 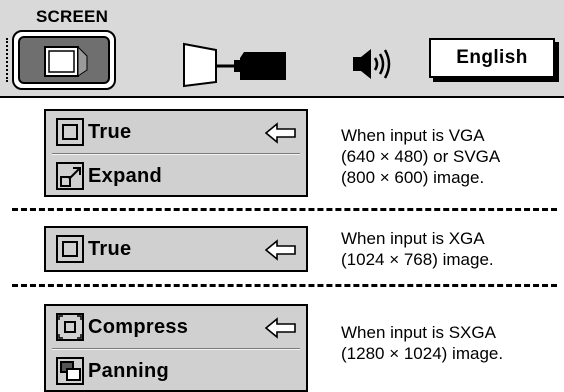 I want to click on option-panel-sxga: Compress Panning, so click(x=176, y=348).